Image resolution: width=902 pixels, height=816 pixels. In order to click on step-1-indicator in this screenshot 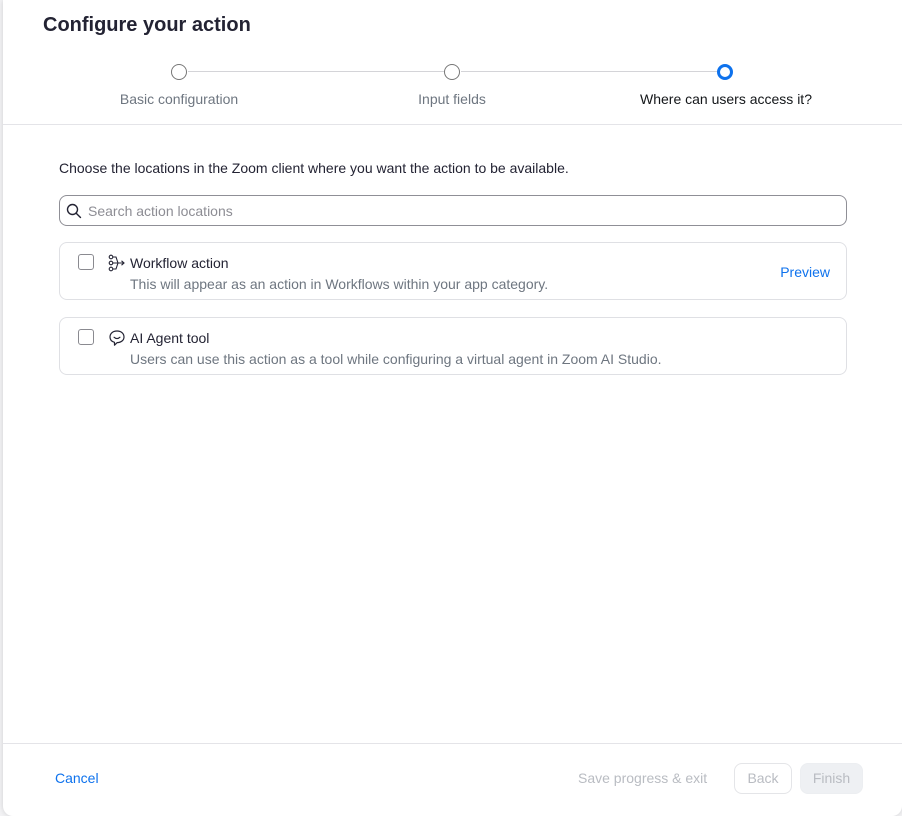, I will do `click(179, 72)`.